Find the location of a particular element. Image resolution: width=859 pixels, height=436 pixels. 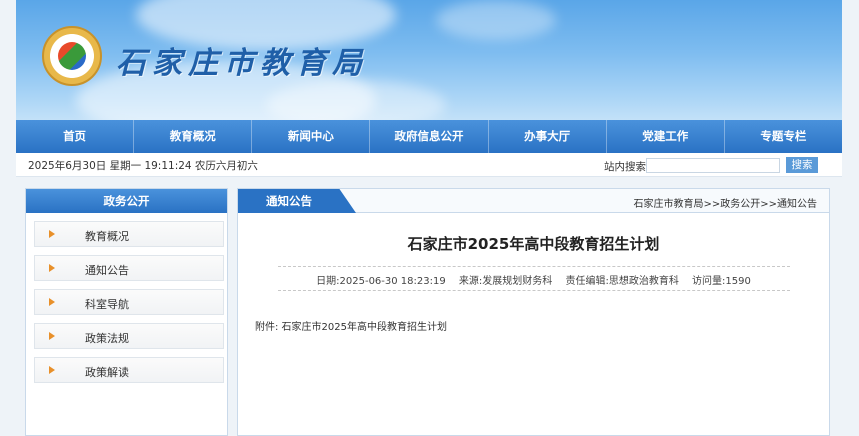

sidebar-list: 教育概况 通知公告 科室导航 政策法规 政策解读 is located at coordinates (126, 298).